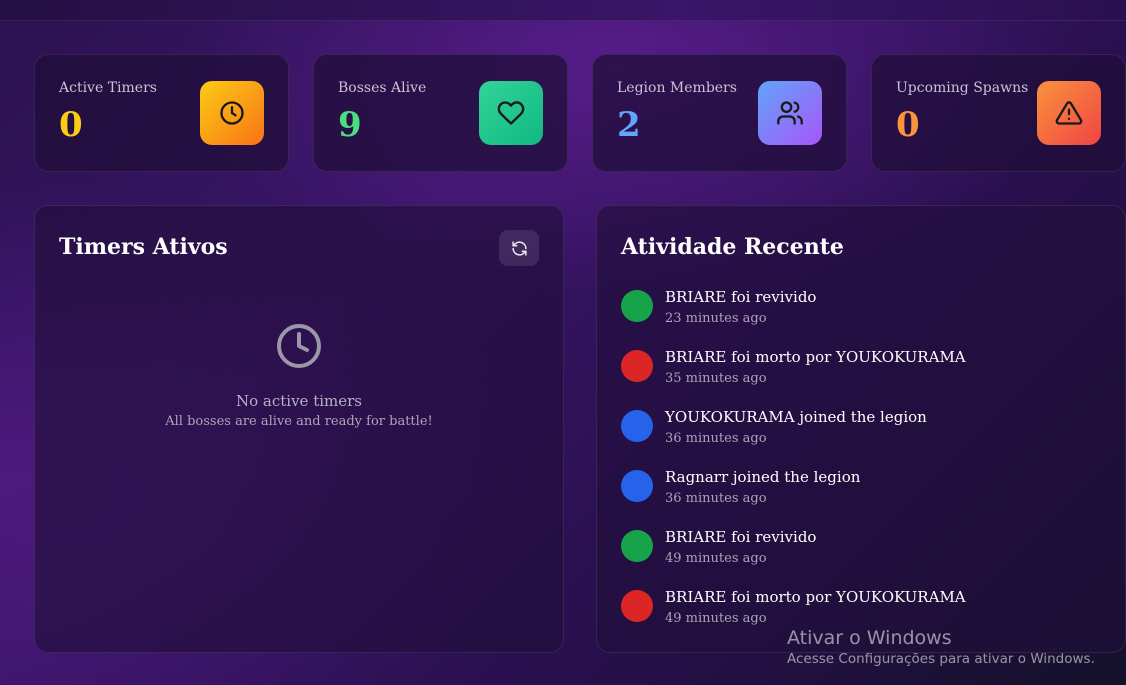  Describe the element at coordinates (796, 417) in the screenshot. I see `activity-text: YOUKOKURAMA joined the legion` at that location.